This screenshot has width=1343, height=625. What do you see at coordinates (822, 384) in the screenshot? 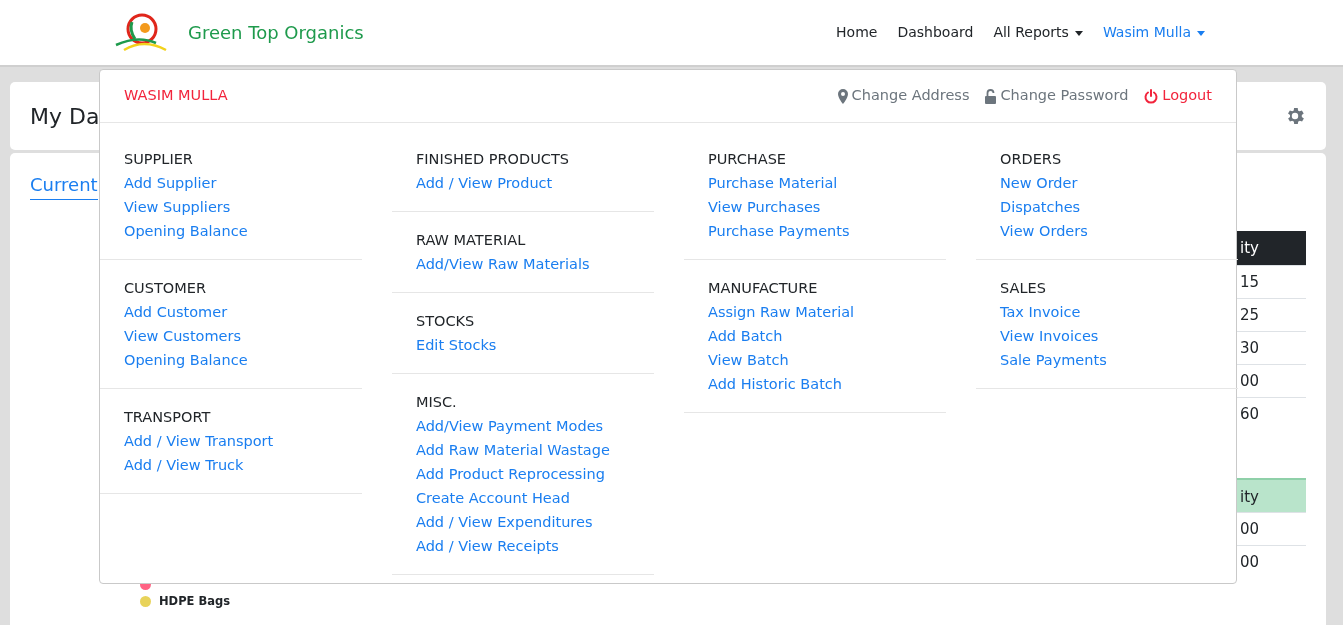
I see `menu-link: Add Historic Batch` at bounding box center [822, 384].